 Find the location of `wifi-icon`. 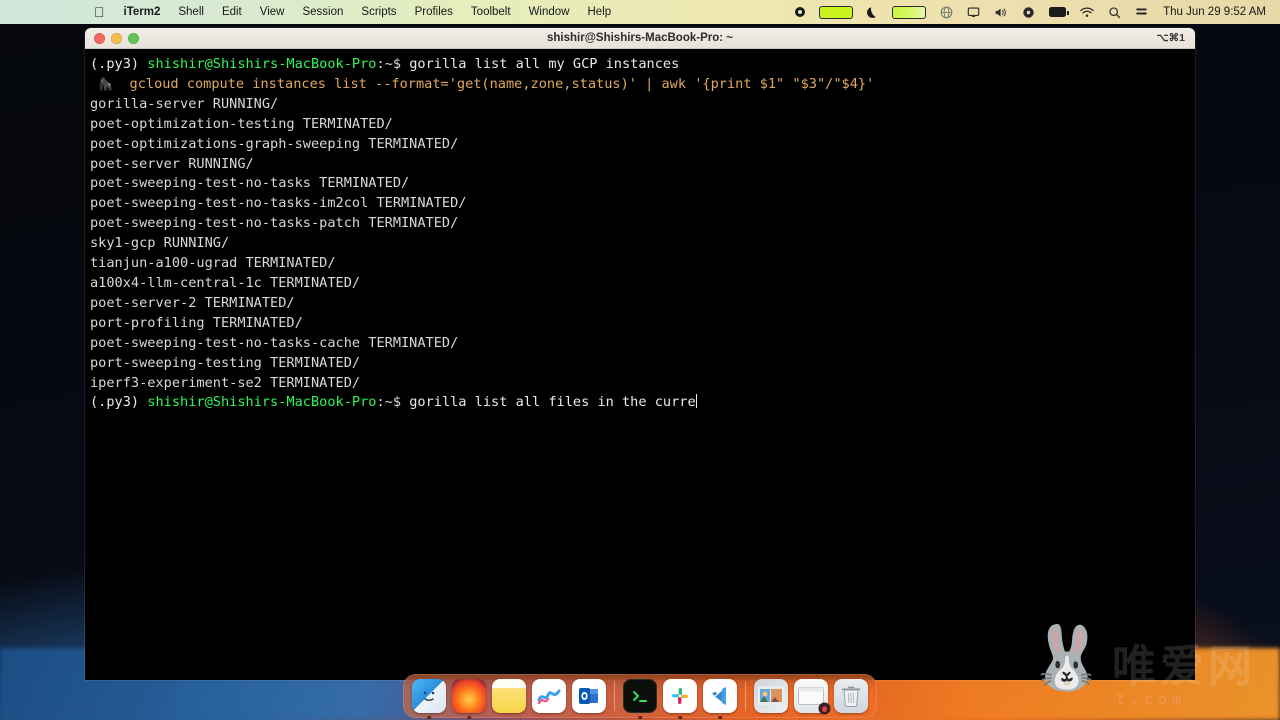

wifi-icon is located at coordinates (1087, 12).